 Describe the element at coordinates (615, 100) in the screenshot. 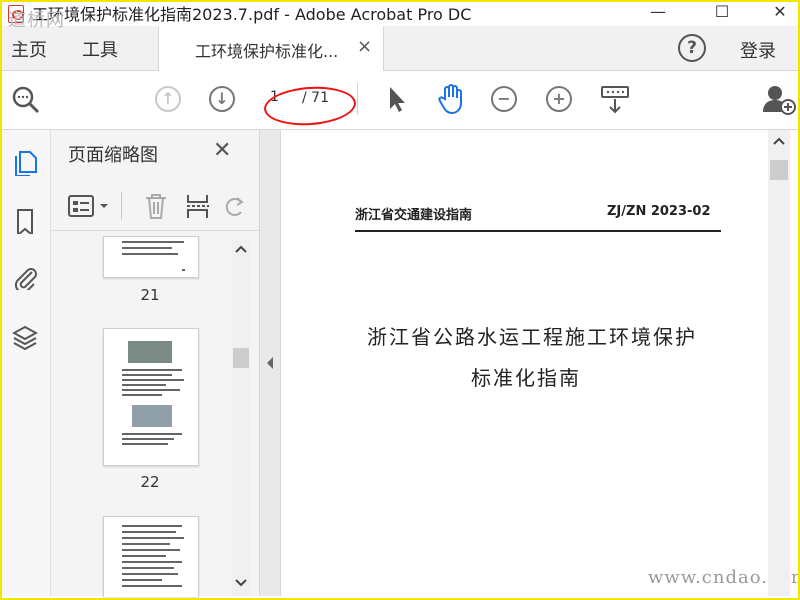

I see `scroll-mode-icon` at that location.